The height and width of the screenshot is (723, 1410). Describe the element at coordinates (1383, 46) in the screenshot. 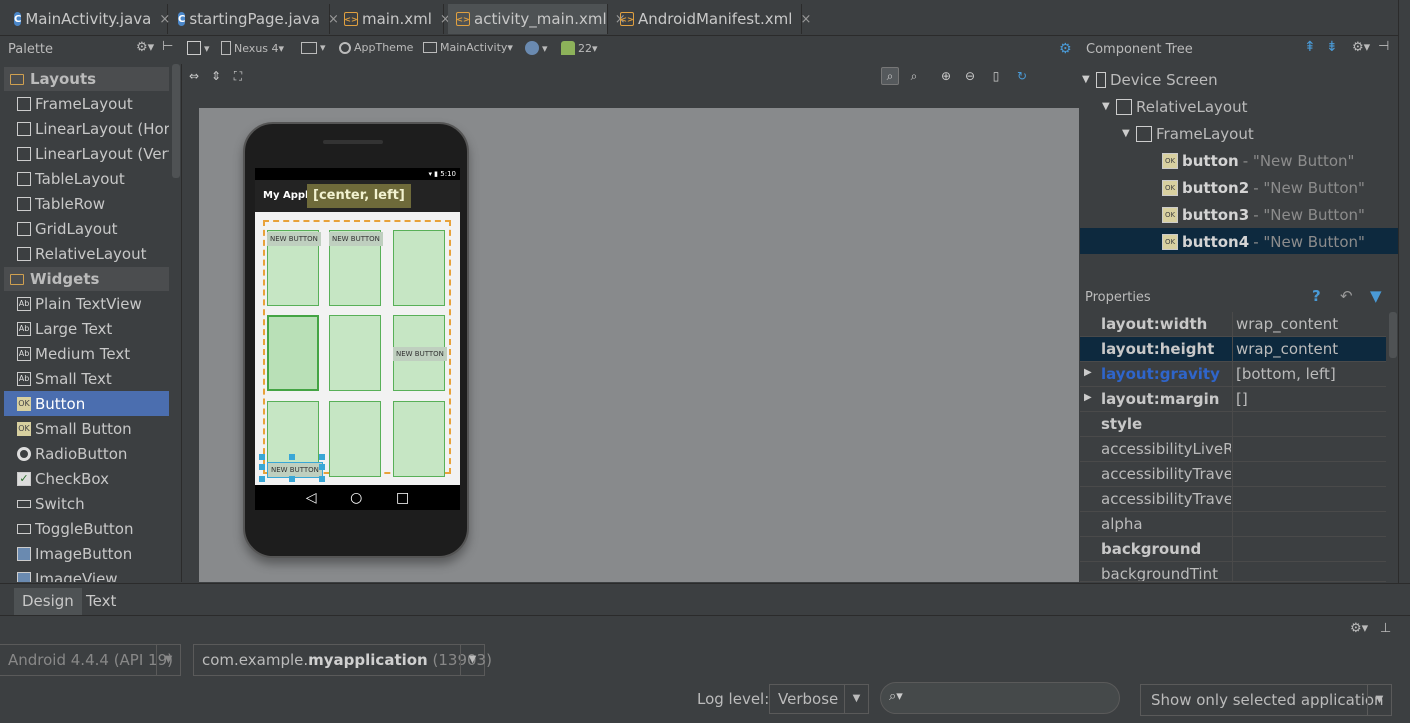

I see `hide-panel-icon: ⊣` at that location.